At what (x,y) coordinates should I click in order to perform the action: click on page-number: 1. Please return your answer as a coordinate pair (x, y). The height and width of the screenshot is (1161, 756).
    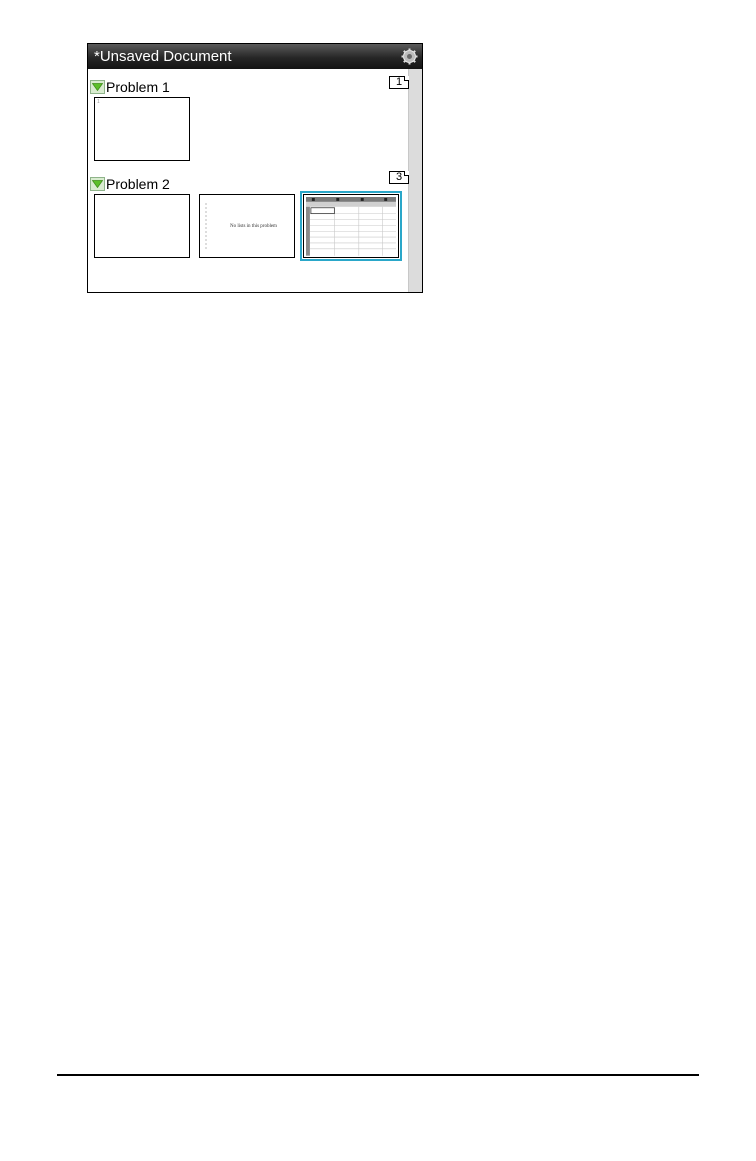
    Looking at the image, I should click on (98, 102).